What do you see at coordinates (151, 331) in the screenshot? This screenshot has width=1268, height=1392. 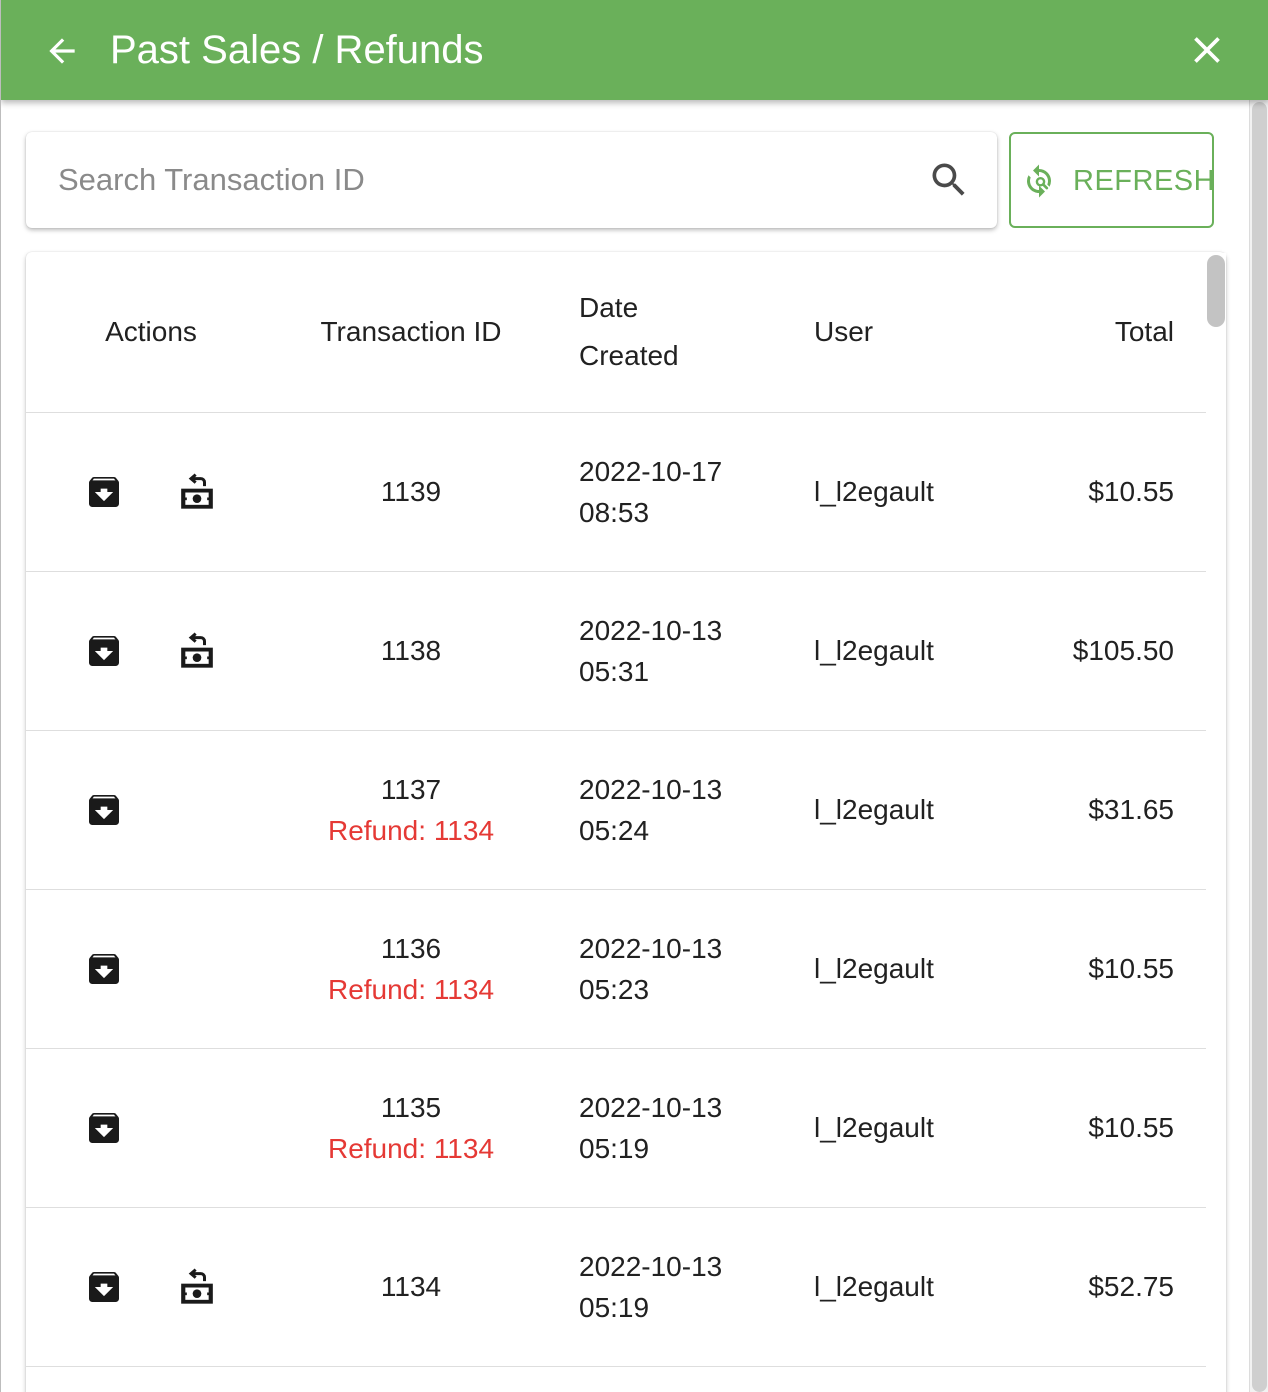 I see `column-header-actions: Actions` at bounding box center [151, 331].